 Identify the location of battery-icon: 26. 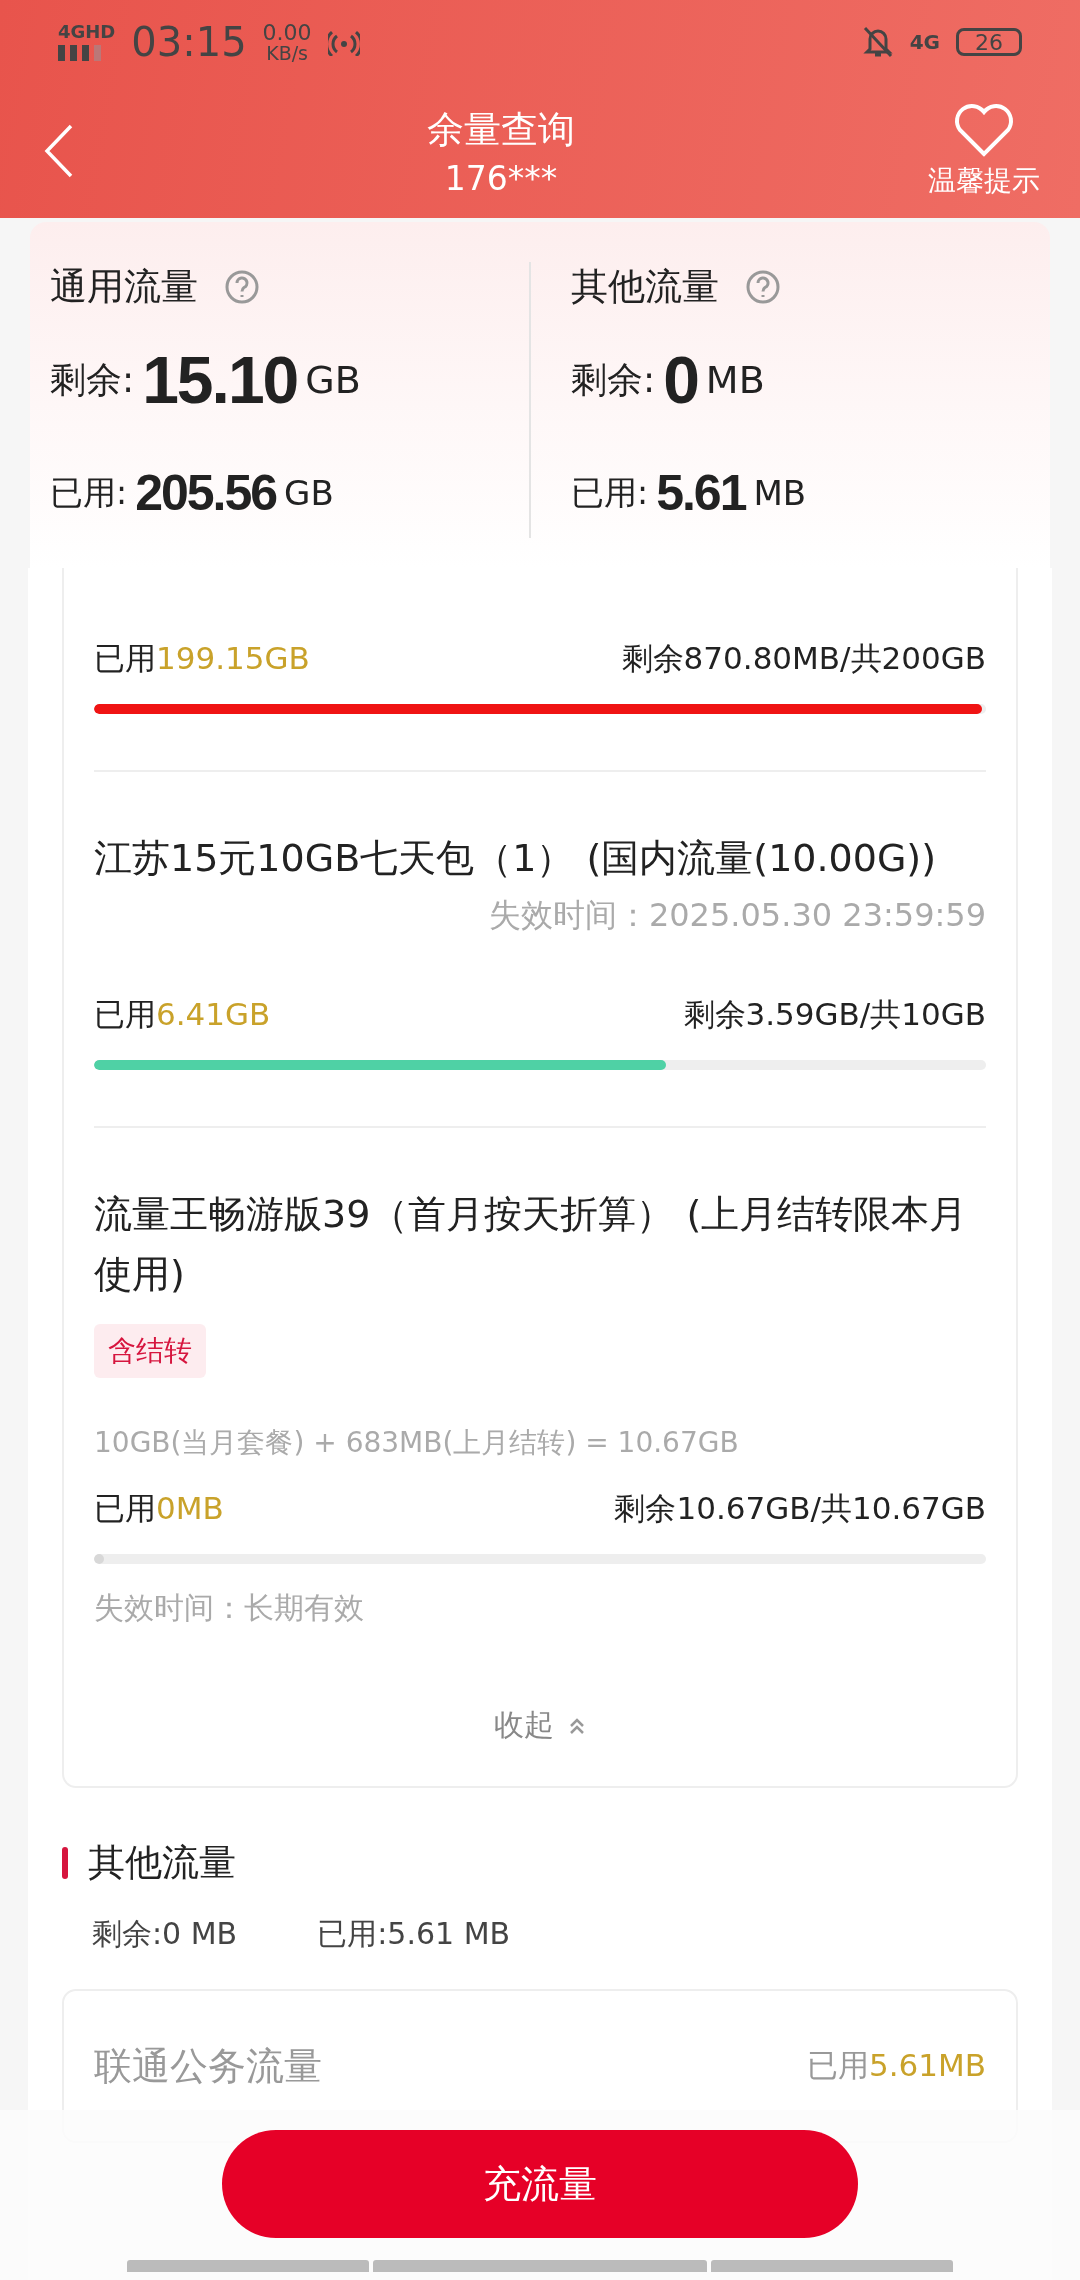
(989, 42).